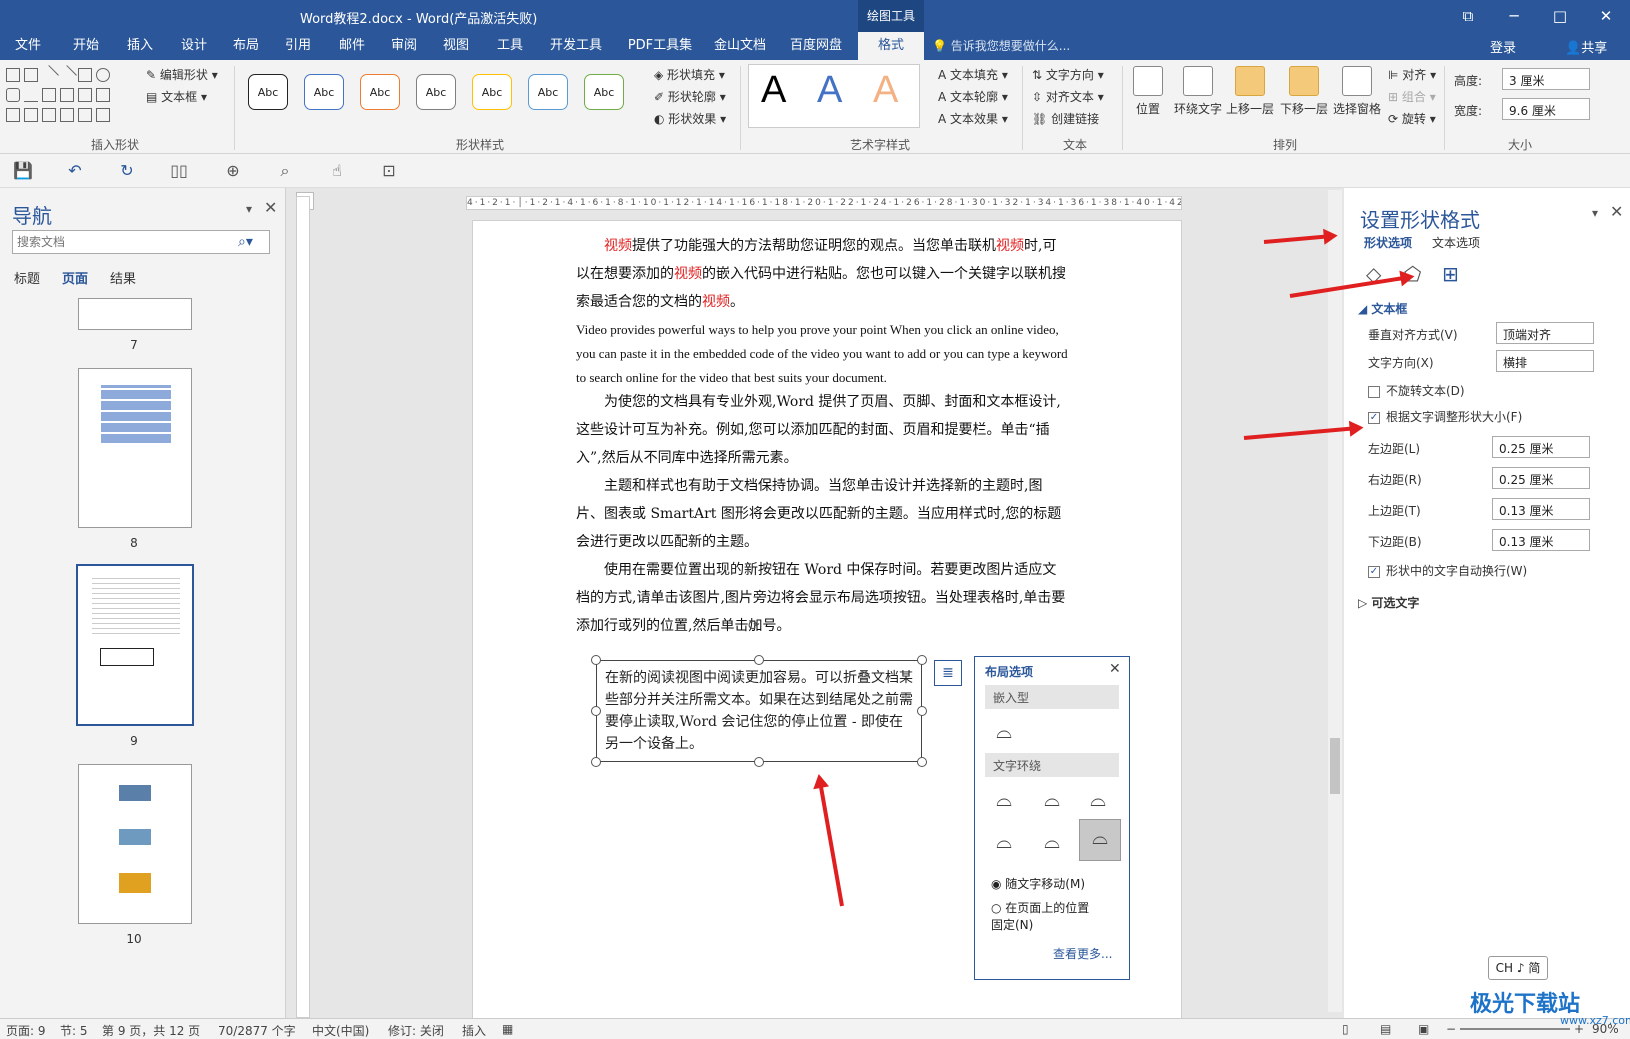  What do you see at coordinates (1335, 601) in the screenshot?
I see `vertical-scrollbar` at bounding box center [1335, 601].